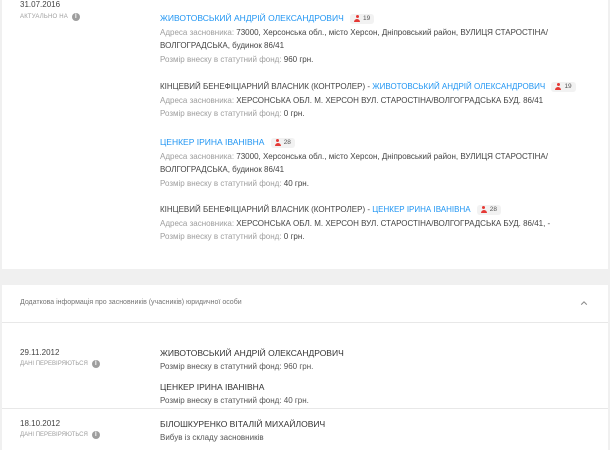  What do you see at coordinates (243, 424) in the screenshot?
I see `founder-name: БІЛОШКУРЕНКО ВІТАЛІЙ МИХАЙЛОВИЧ` at bounding box center [243, 424].